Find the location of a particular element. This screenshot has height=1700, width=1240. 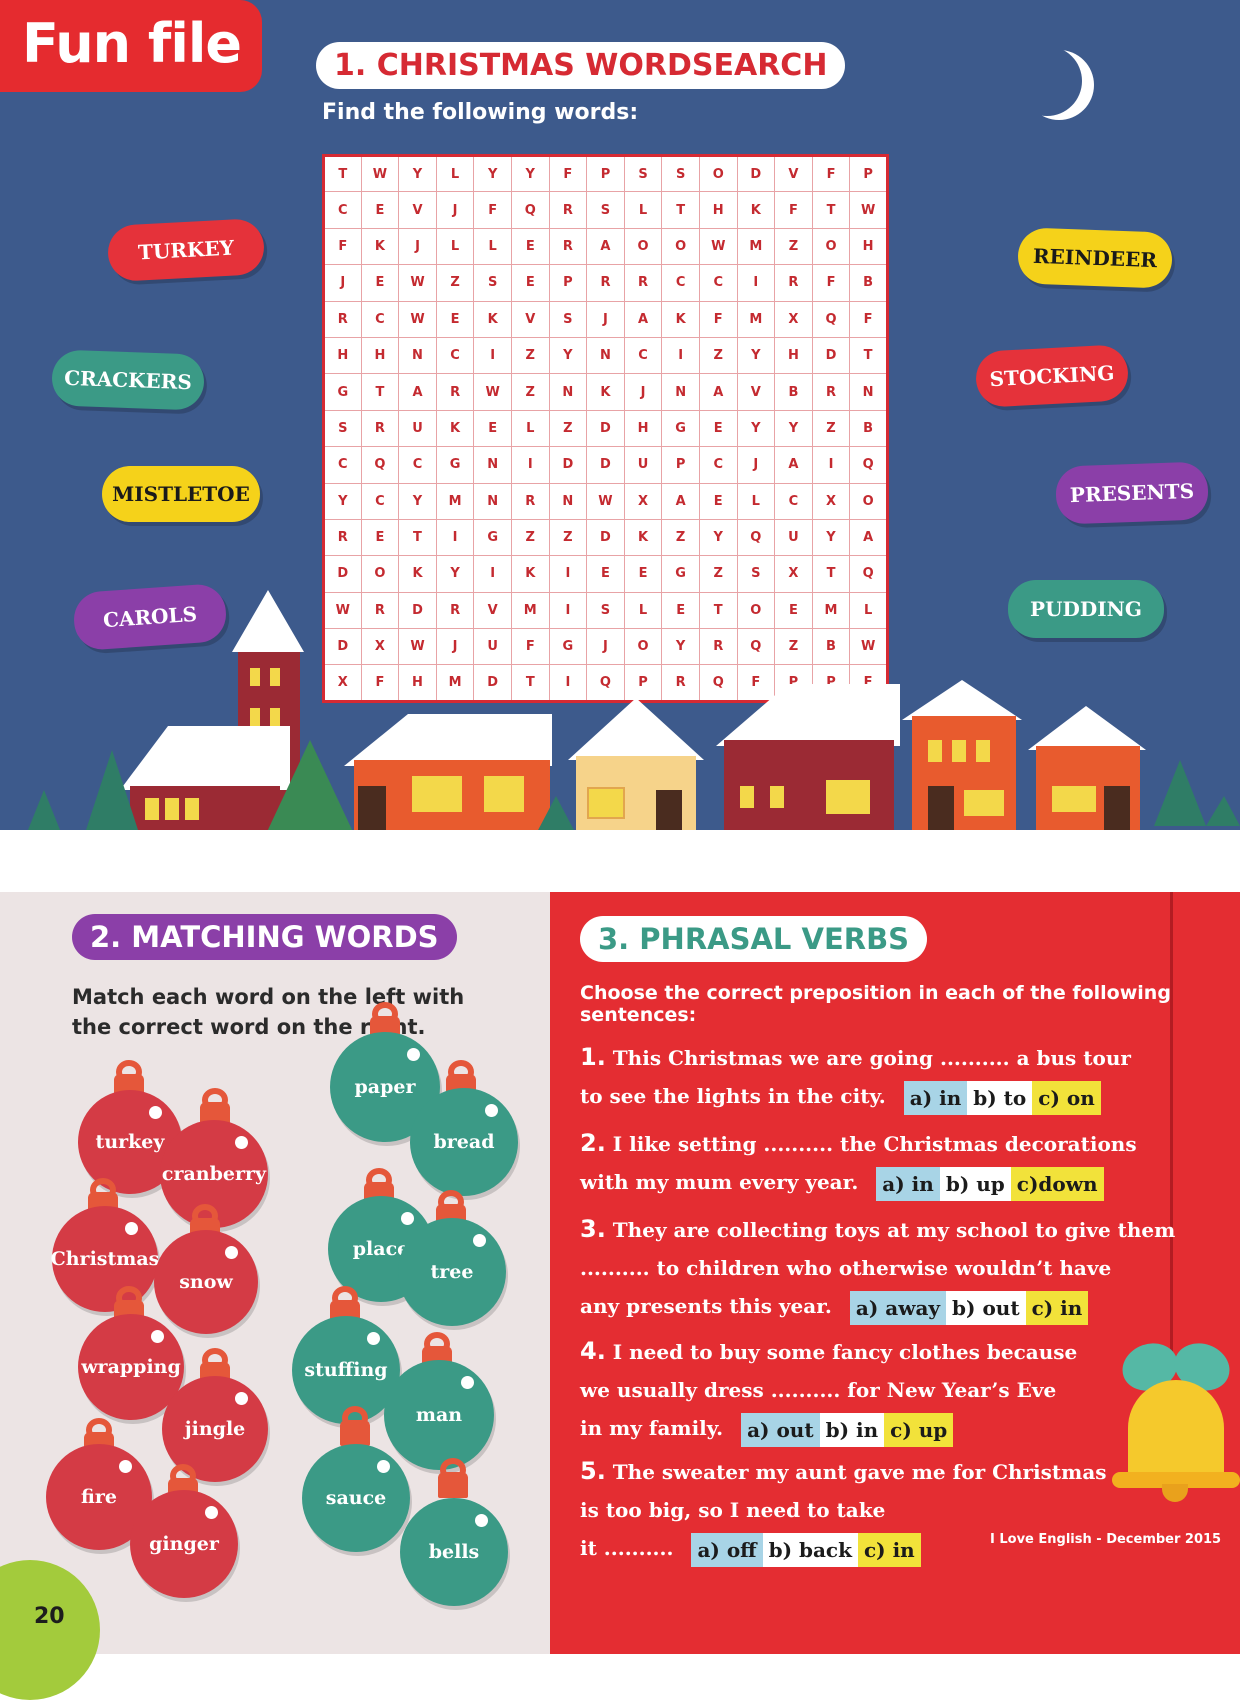

option-b: b) back is located at coordinates (810, 1549).